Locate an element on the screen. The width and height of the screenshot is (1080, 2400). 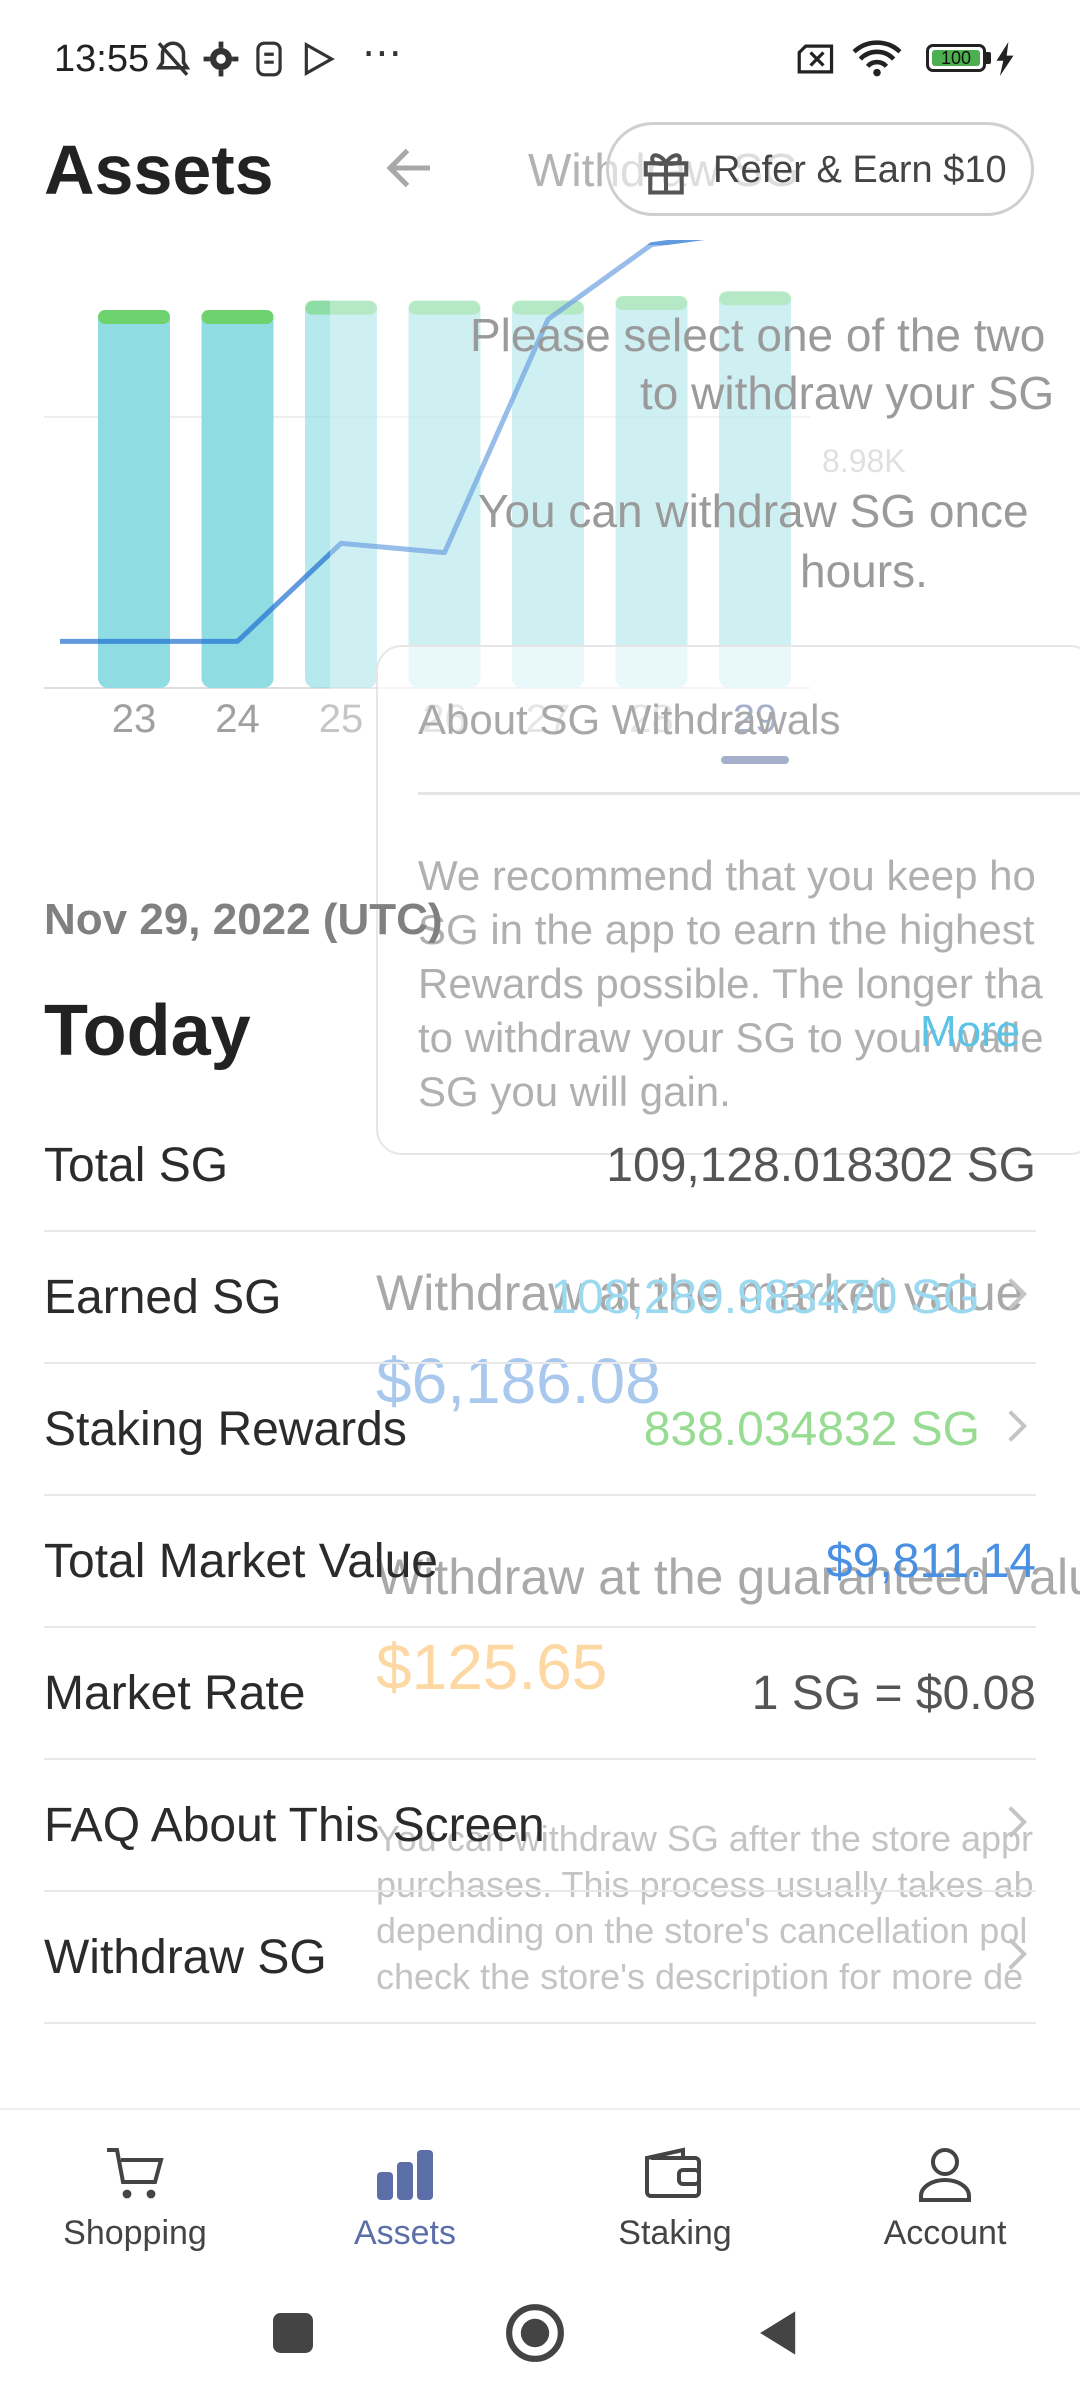
overlay-instruction-line: to withdraw your SG is located at coordinates (847, 393).